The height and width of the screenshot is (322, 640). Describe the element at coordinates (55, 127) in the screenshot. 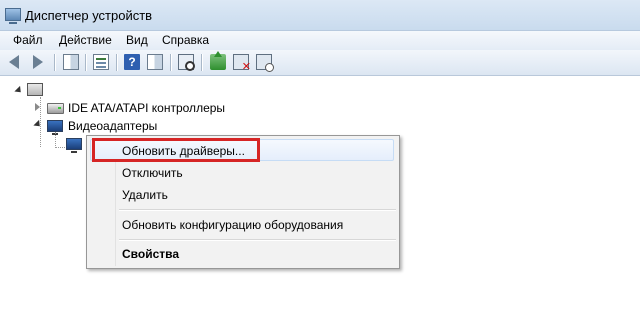

I see `video-adapter-category-icon` at that location.